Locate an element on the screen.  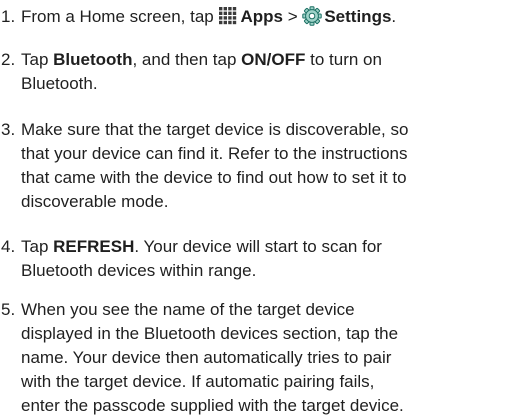
settings-gear-icon is located at coordinates (312, 19).